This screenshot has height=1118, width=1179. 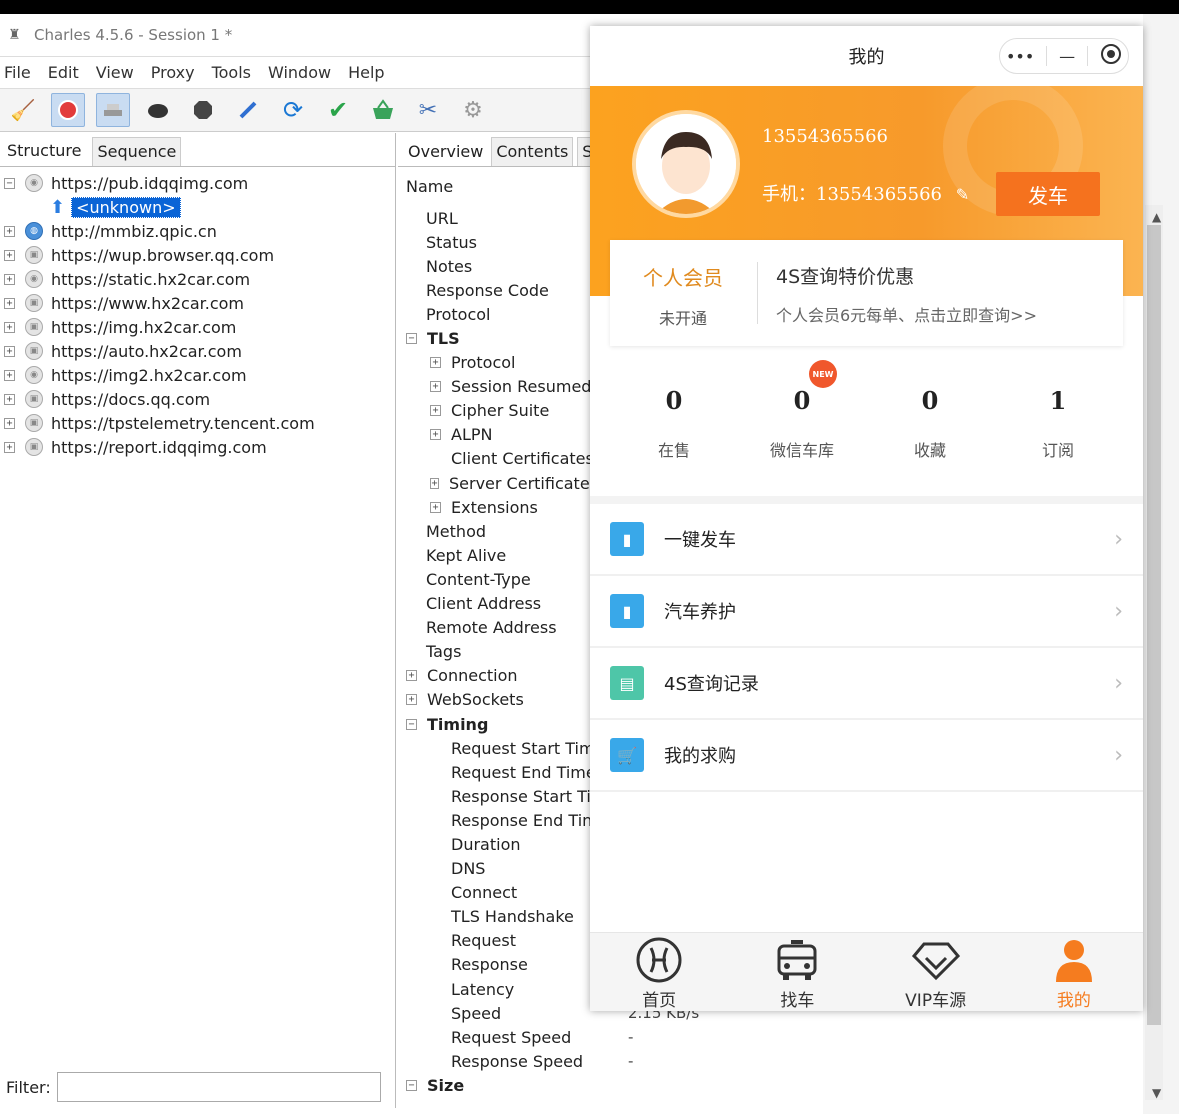 I want to click on menu-proxy: Proxy, so click(x=173, y=72).